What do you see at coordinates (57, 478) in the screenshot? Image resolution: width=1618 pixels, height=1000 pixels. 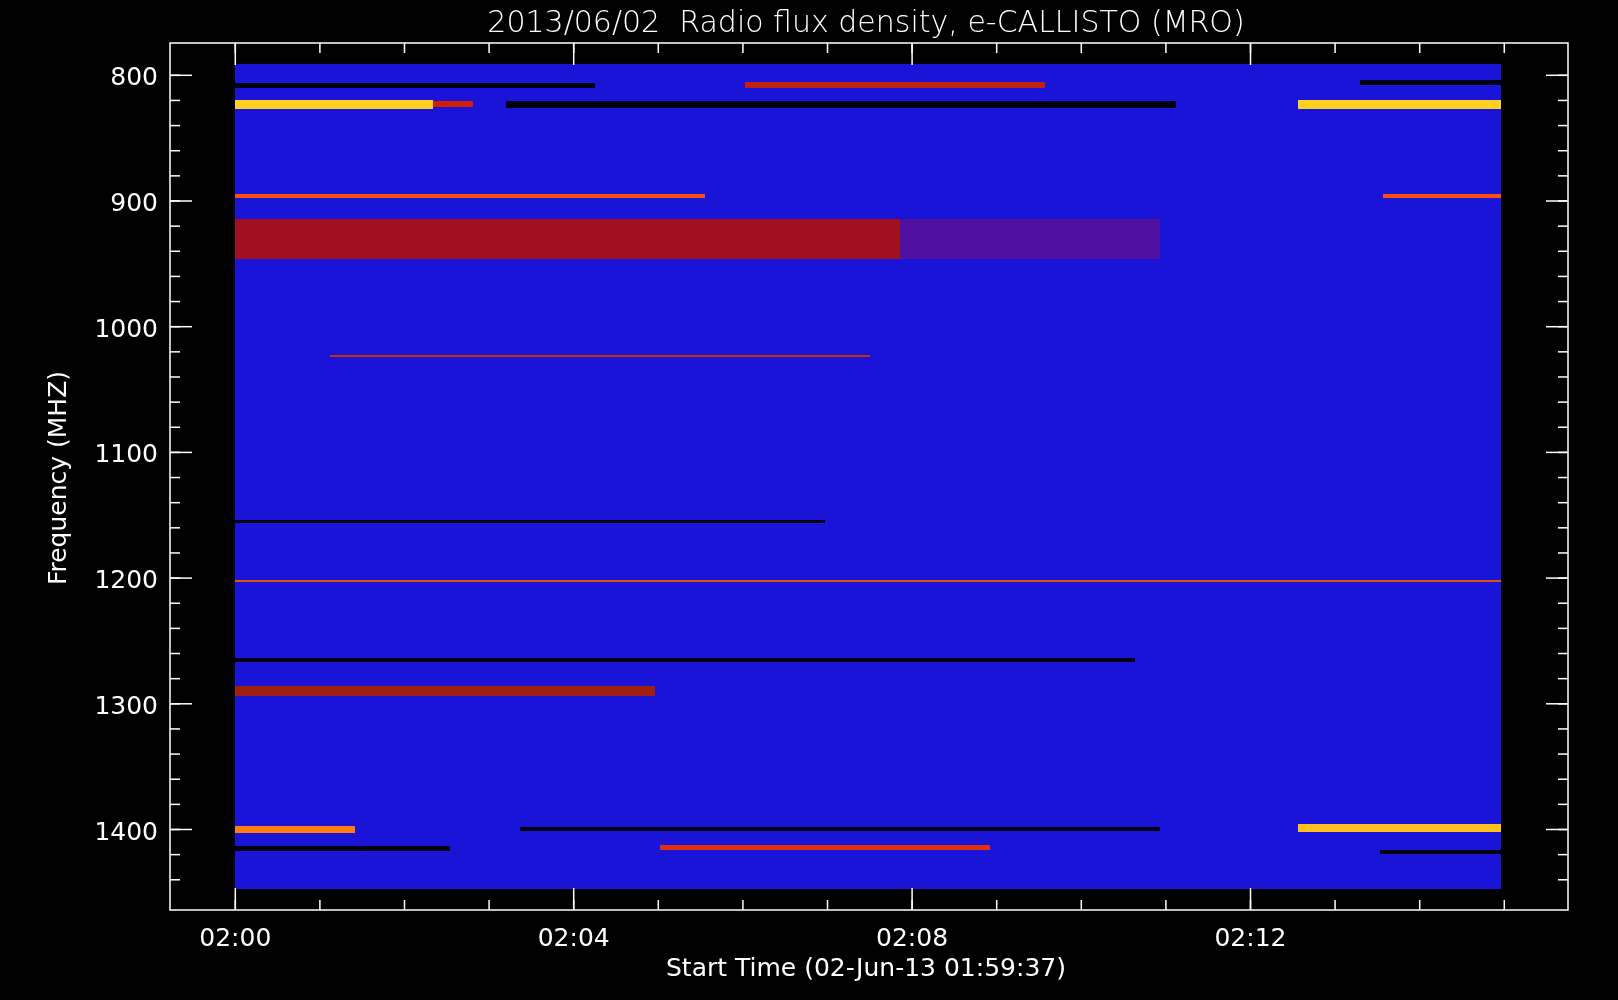 I see `y-axis-label: Frequency (MHZ)` at bounding box center [57, 478].